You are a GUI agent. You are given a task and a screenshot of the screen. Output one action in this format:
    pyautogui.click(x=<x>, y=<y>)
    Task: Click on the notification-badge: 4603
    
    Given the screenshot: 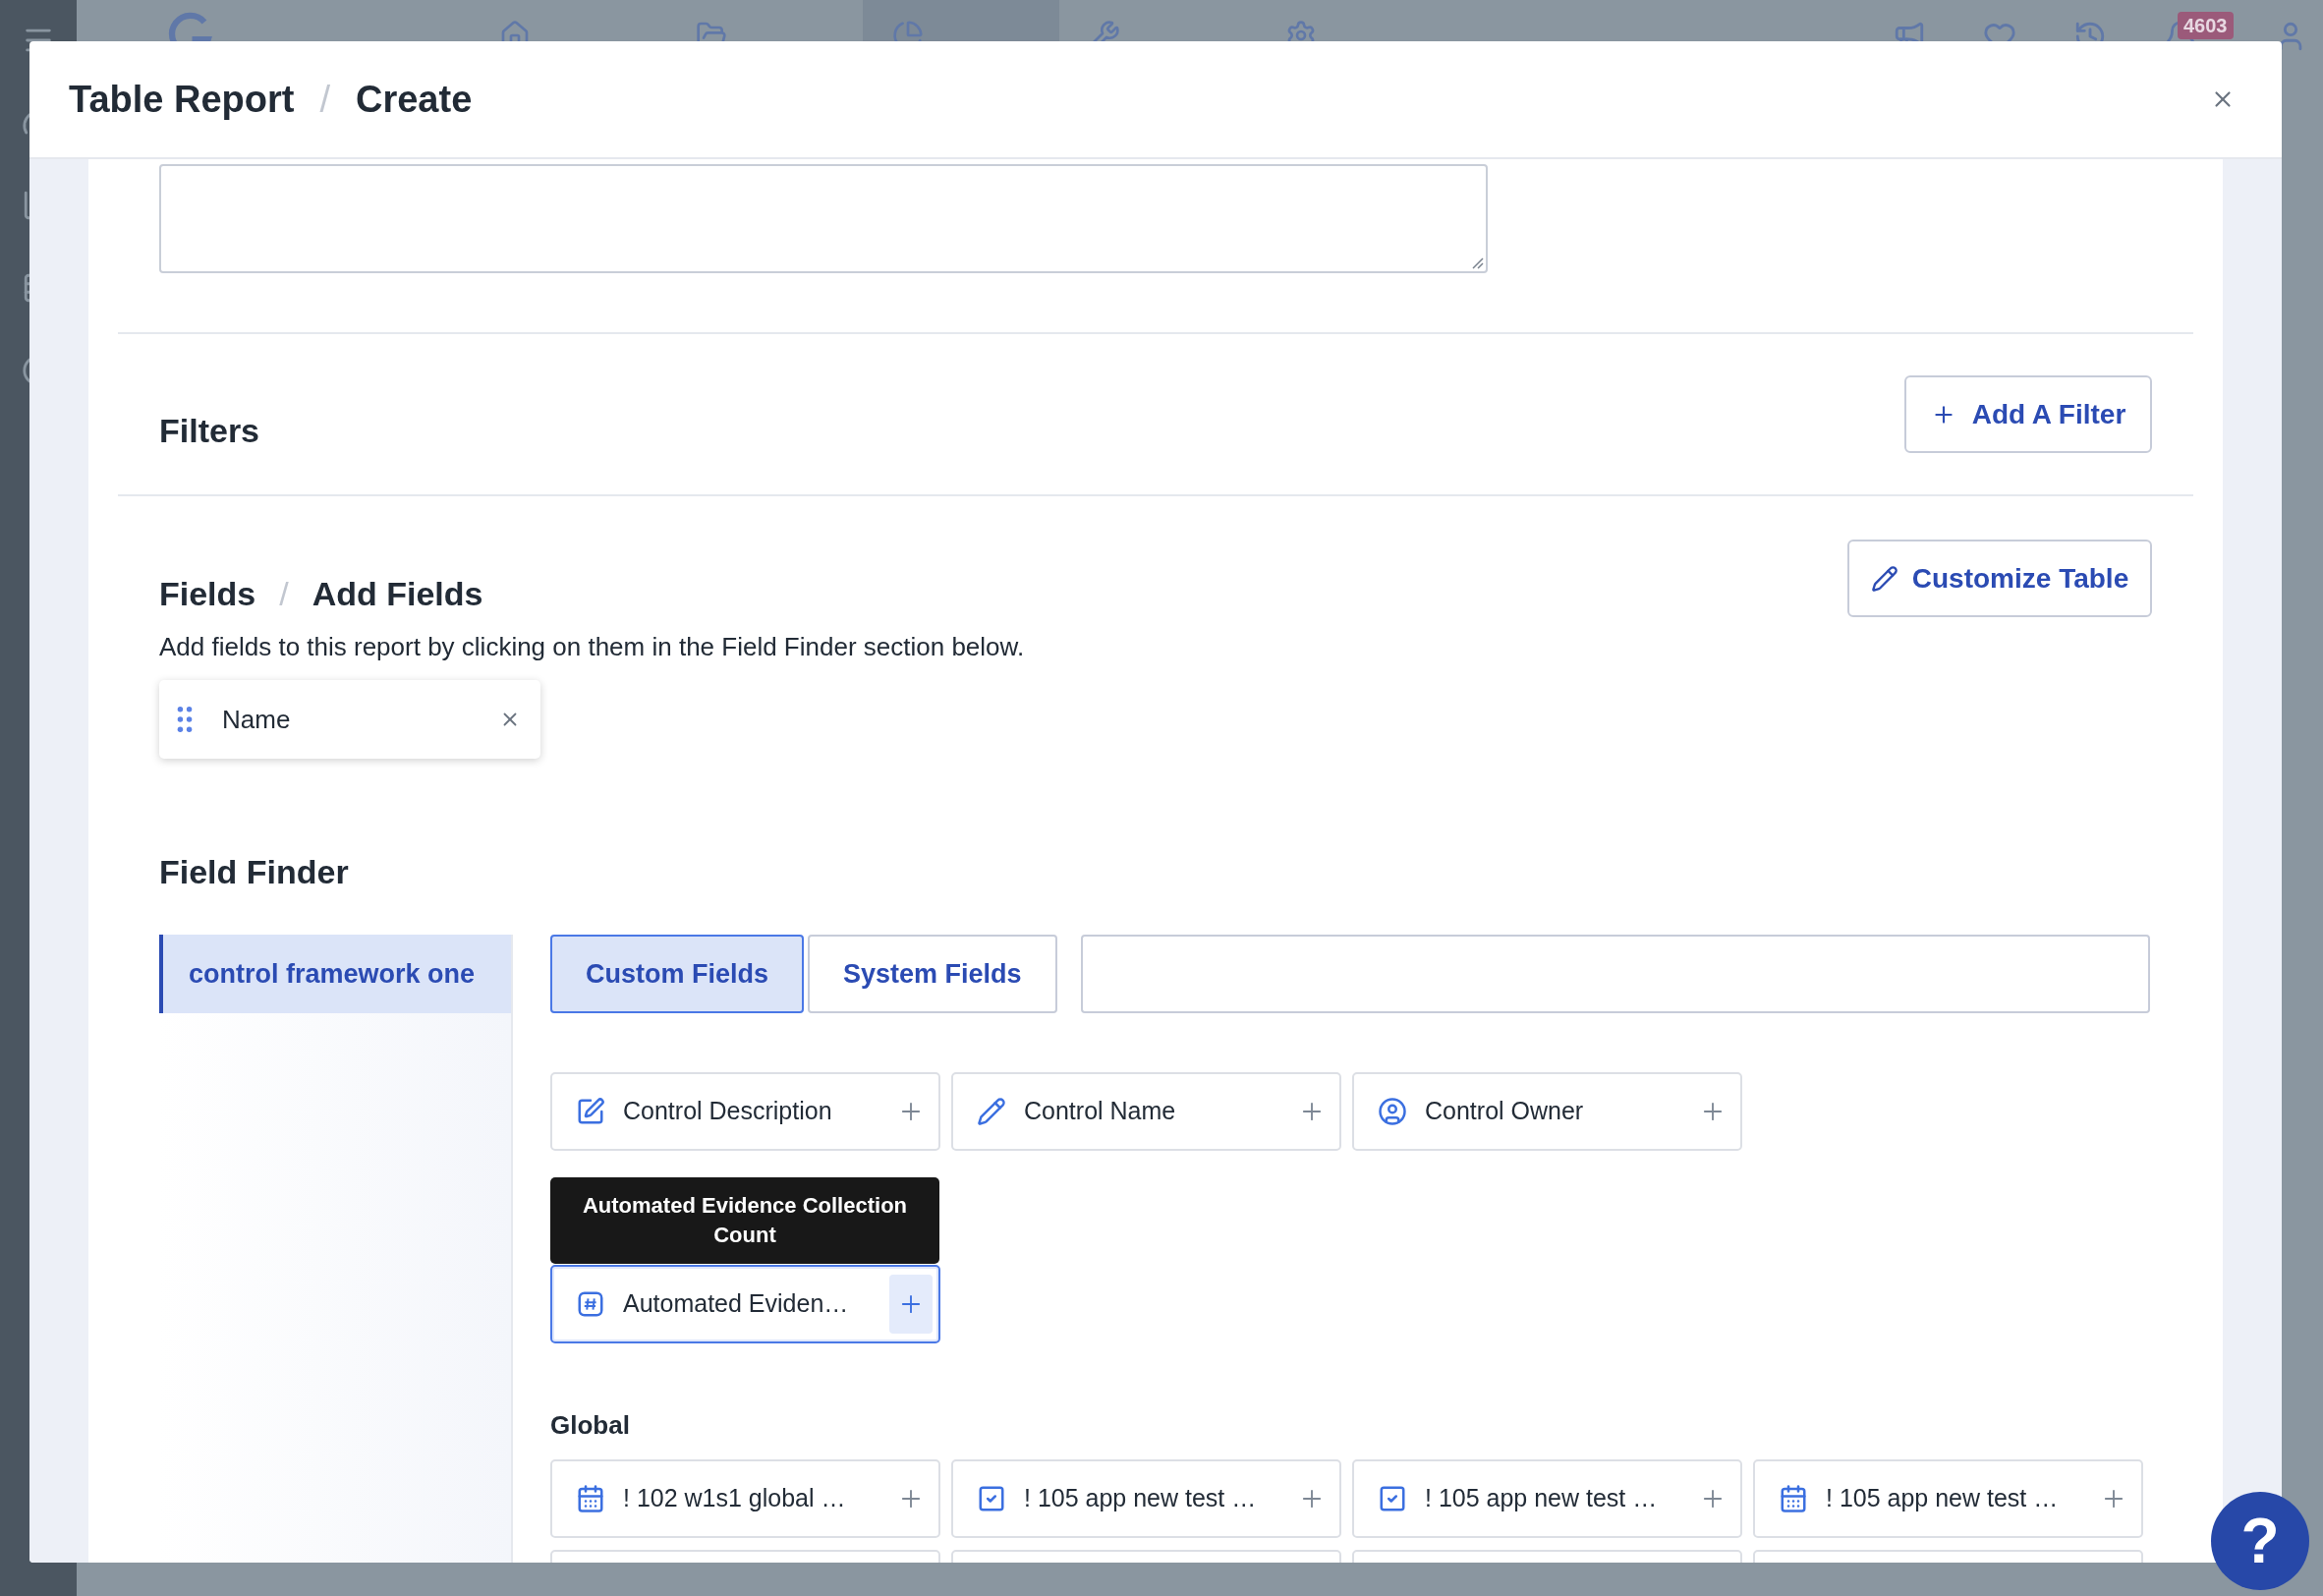 What is the action you would take?
    pyautogui.click(x=2206, y=25)
    